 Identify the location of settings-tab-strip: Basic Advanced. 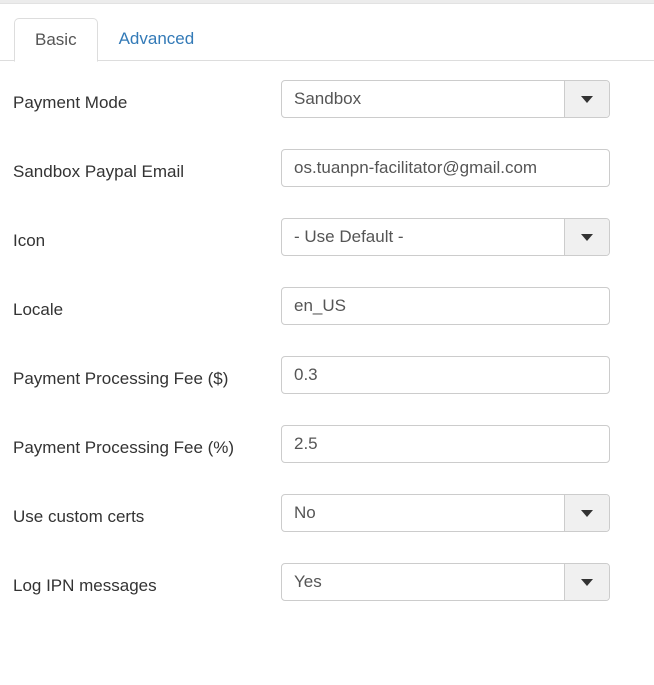
(327, 33).